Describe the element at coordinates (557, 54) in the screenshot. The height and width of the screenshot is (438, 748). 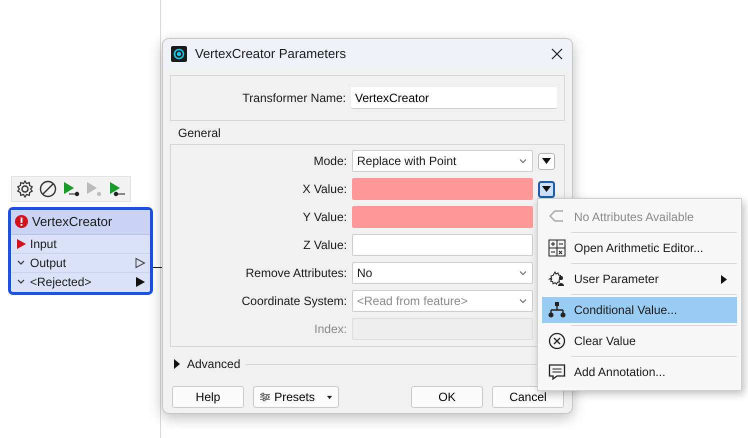
I see `close-icon` at that location.